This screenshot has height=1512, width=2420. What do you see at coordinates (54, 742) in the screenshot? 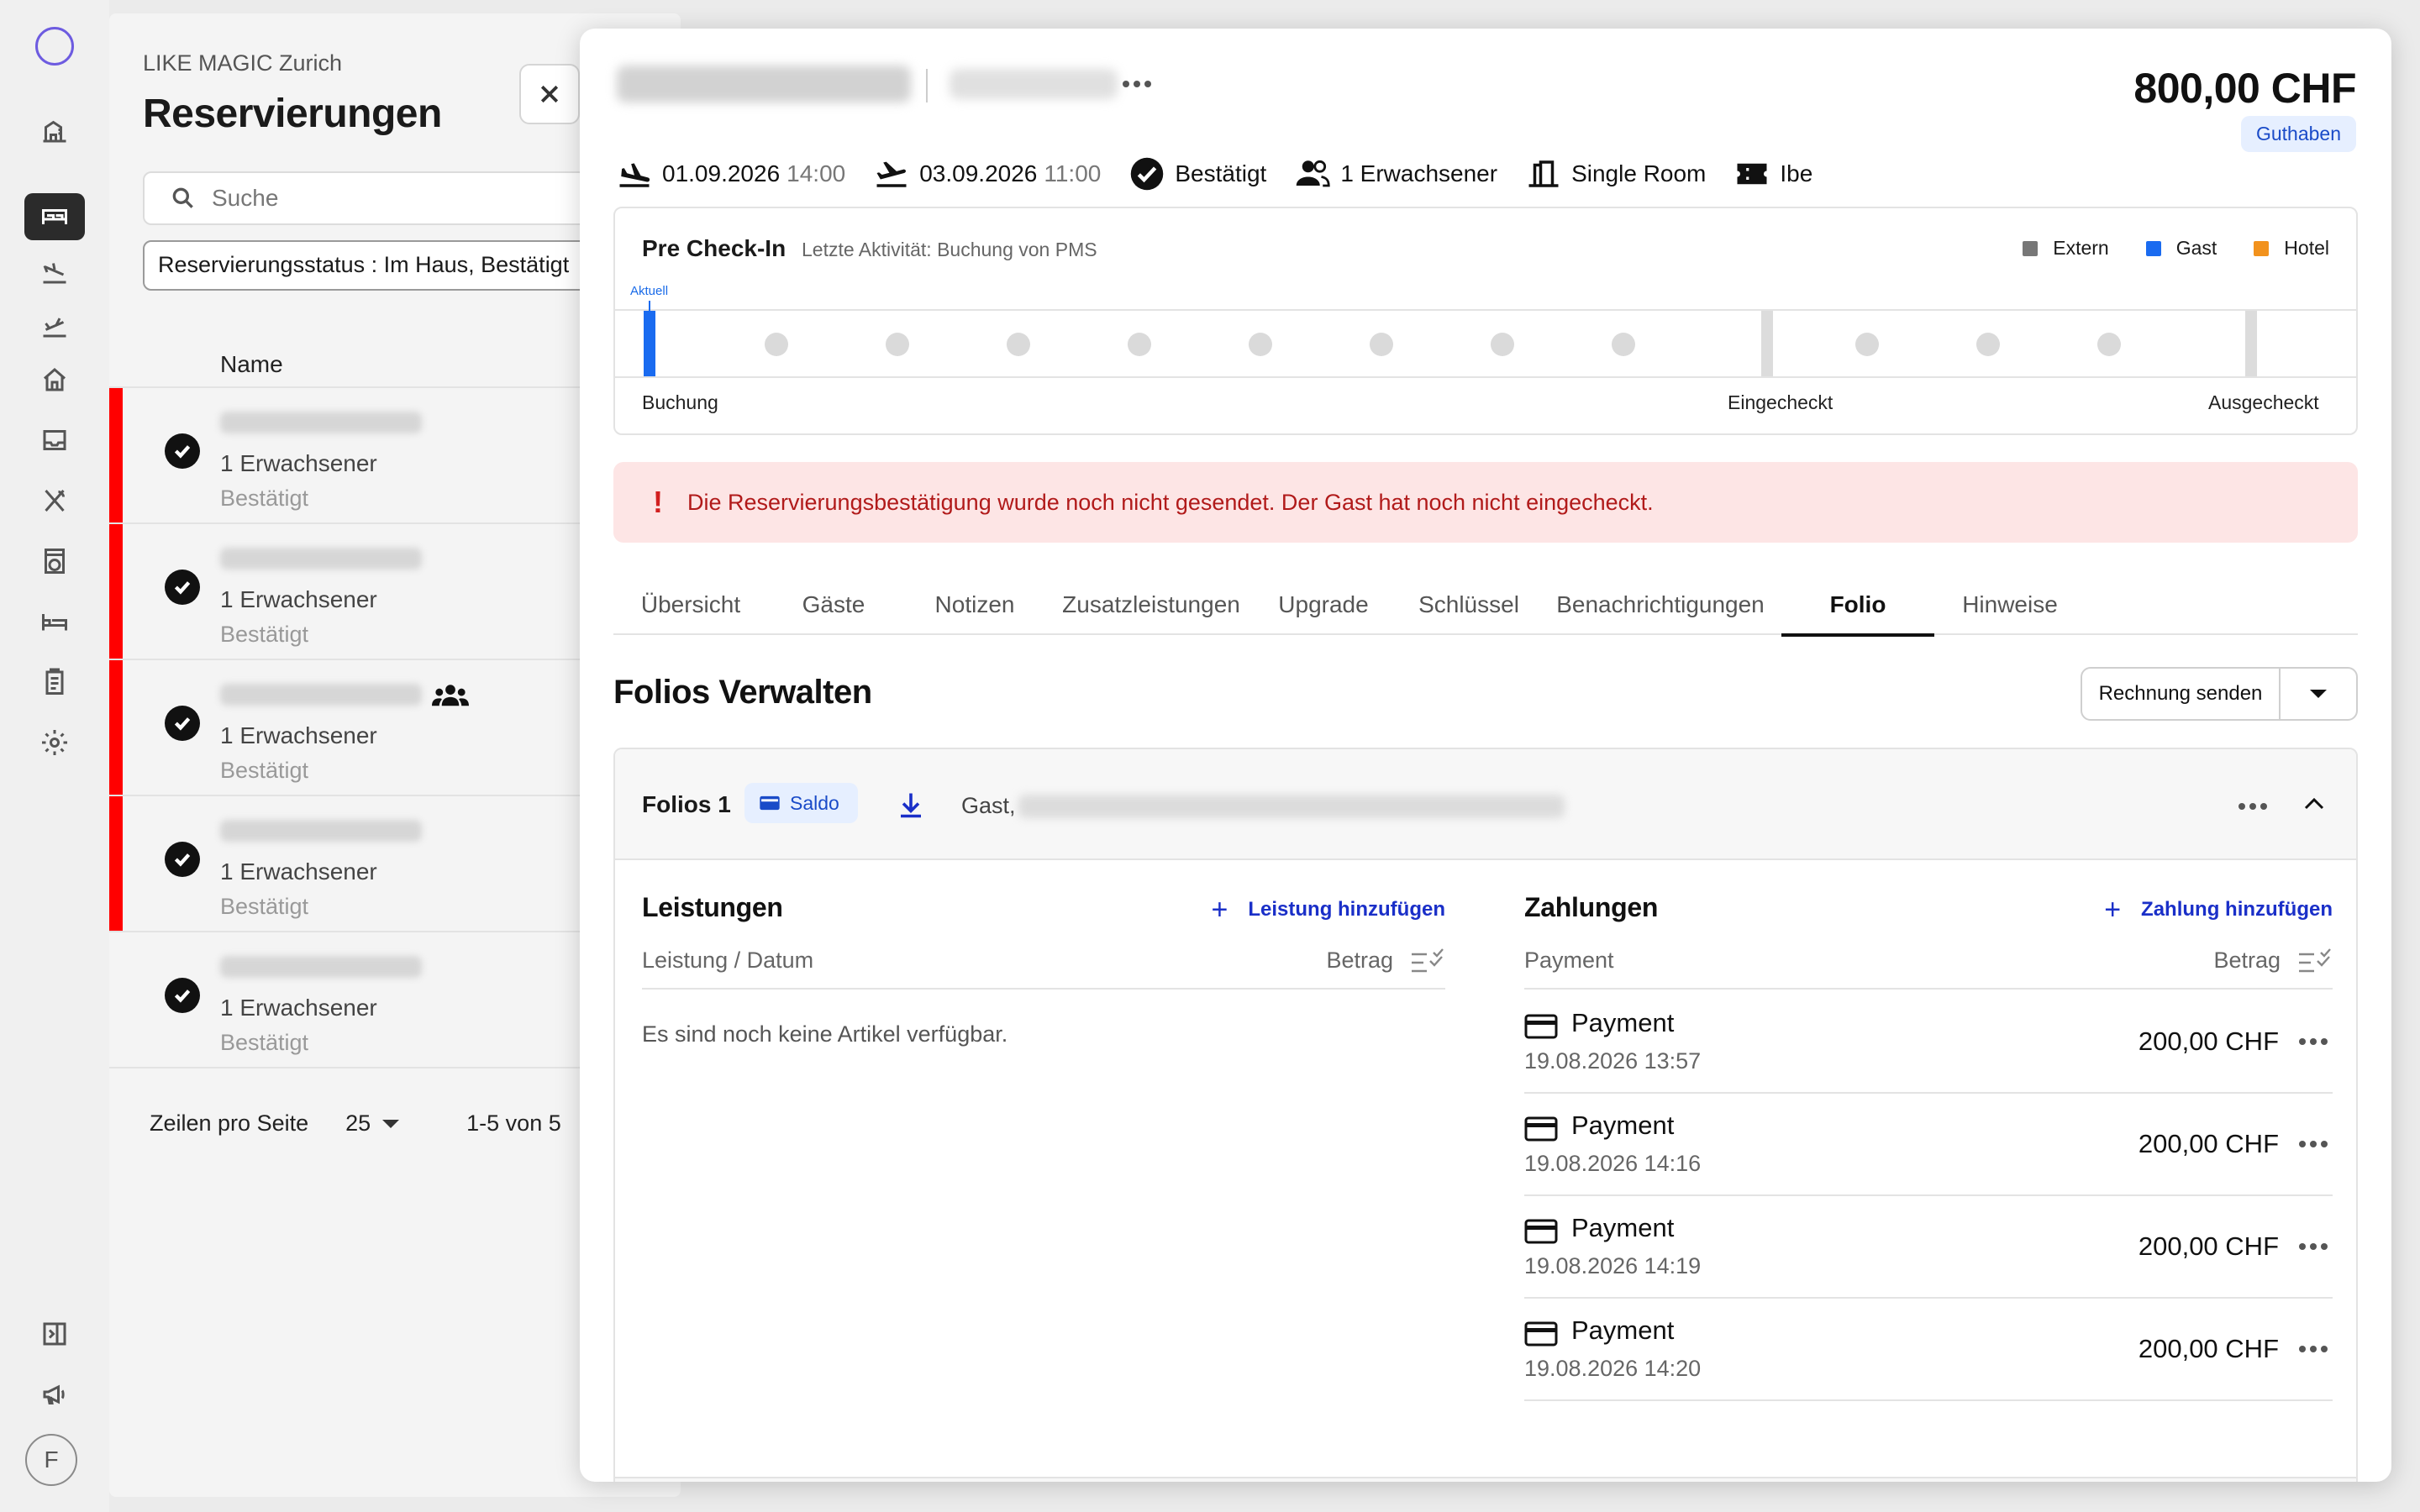
I see `settings-icon` at bounding box center [54, 742].